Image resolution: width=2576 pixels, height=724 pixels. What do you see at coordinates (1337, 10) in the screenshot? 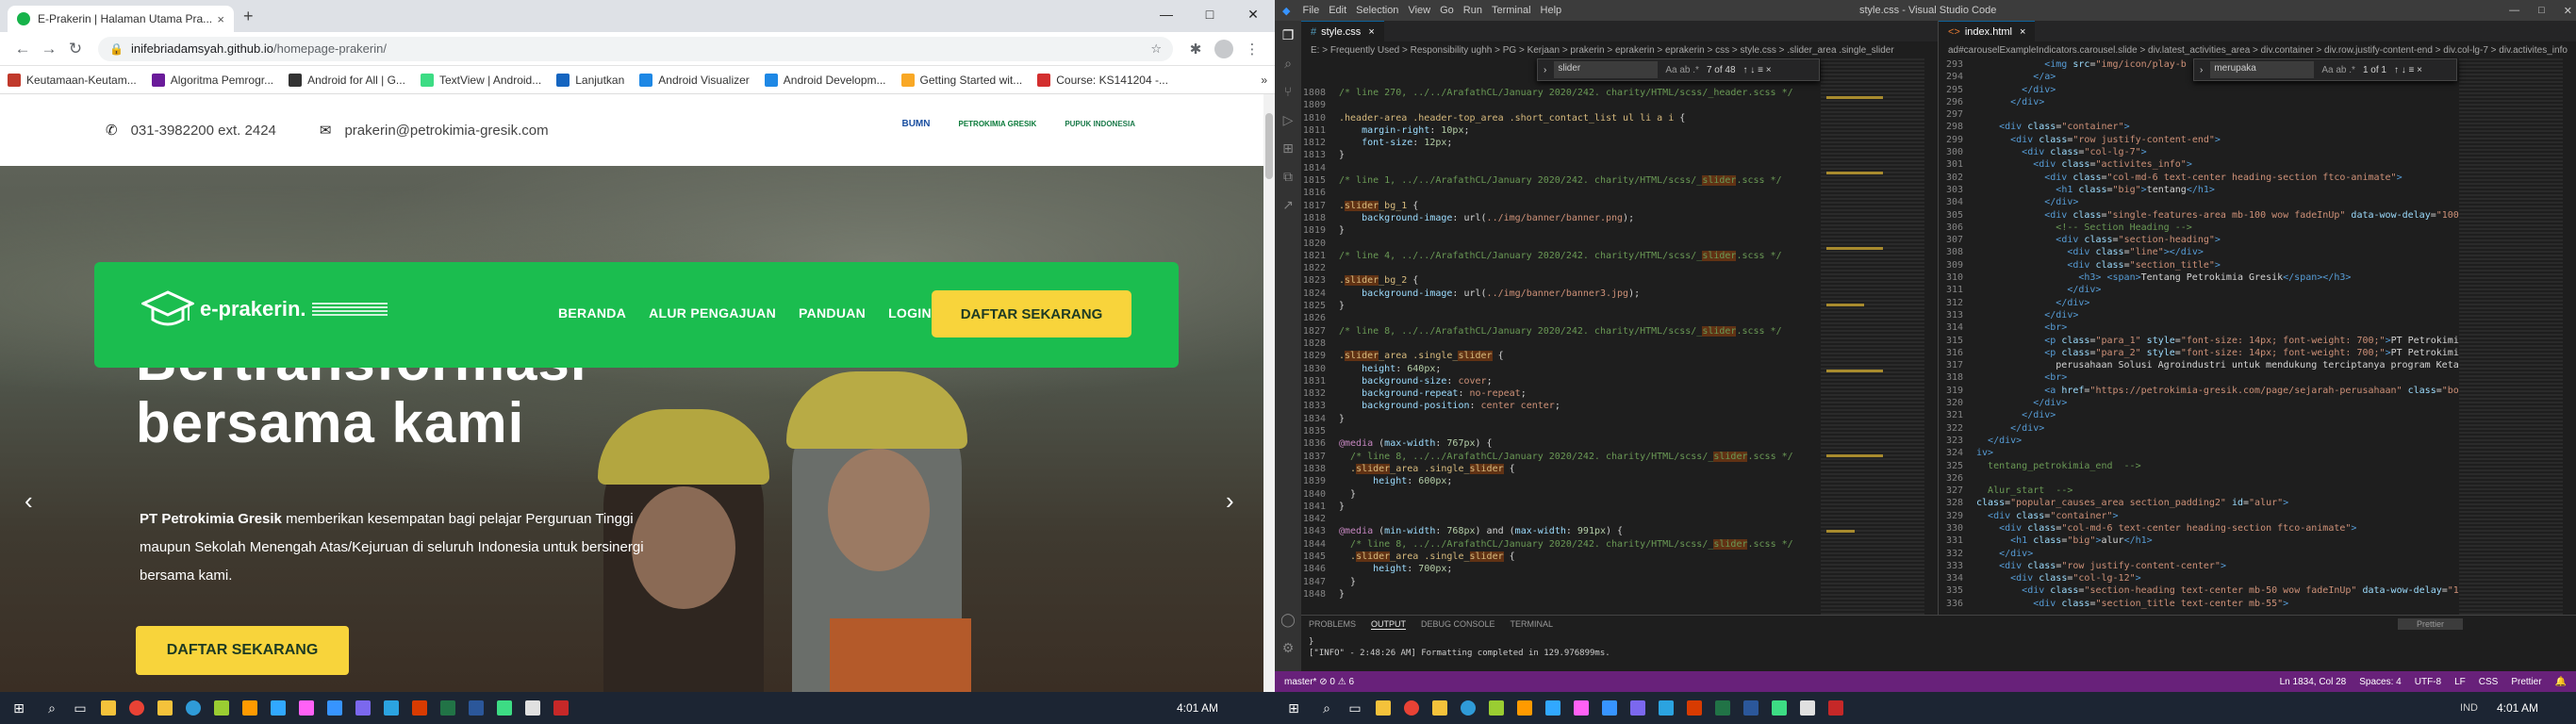
I see `menu-edit: Edit` at bounding box center [1337, 10].